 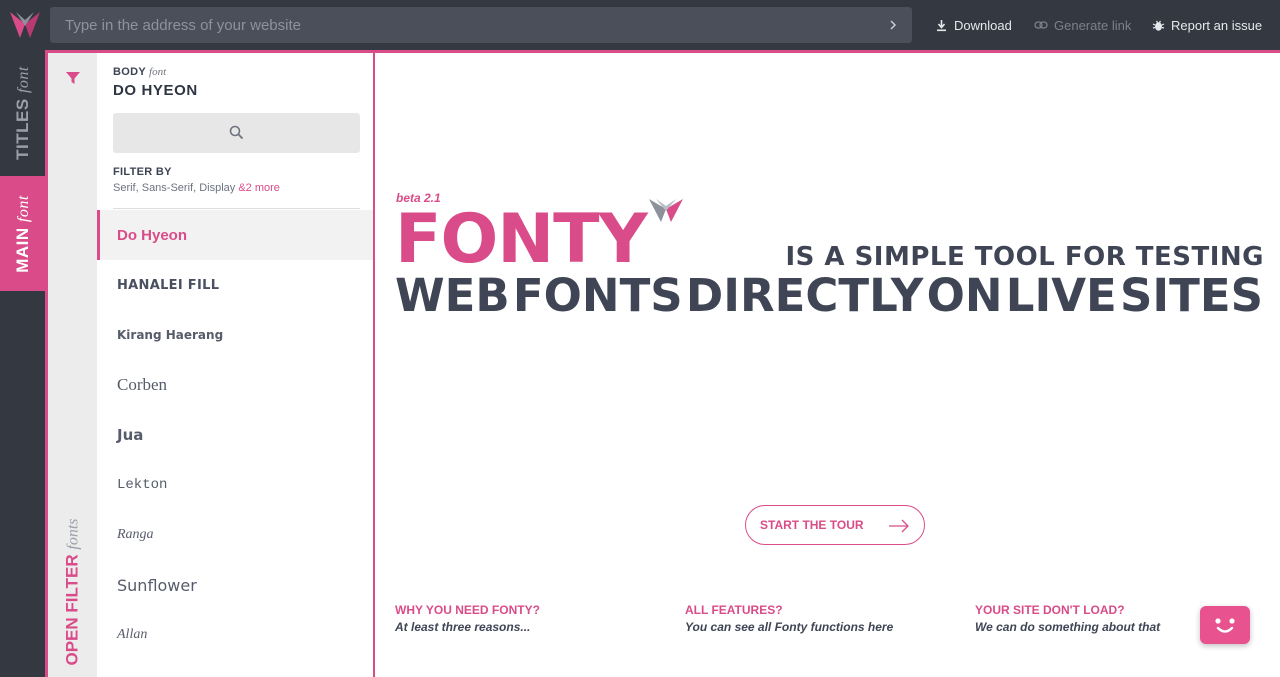 I want to click on start-tour-button: START THE TOUR, so click(x=835, y=525).